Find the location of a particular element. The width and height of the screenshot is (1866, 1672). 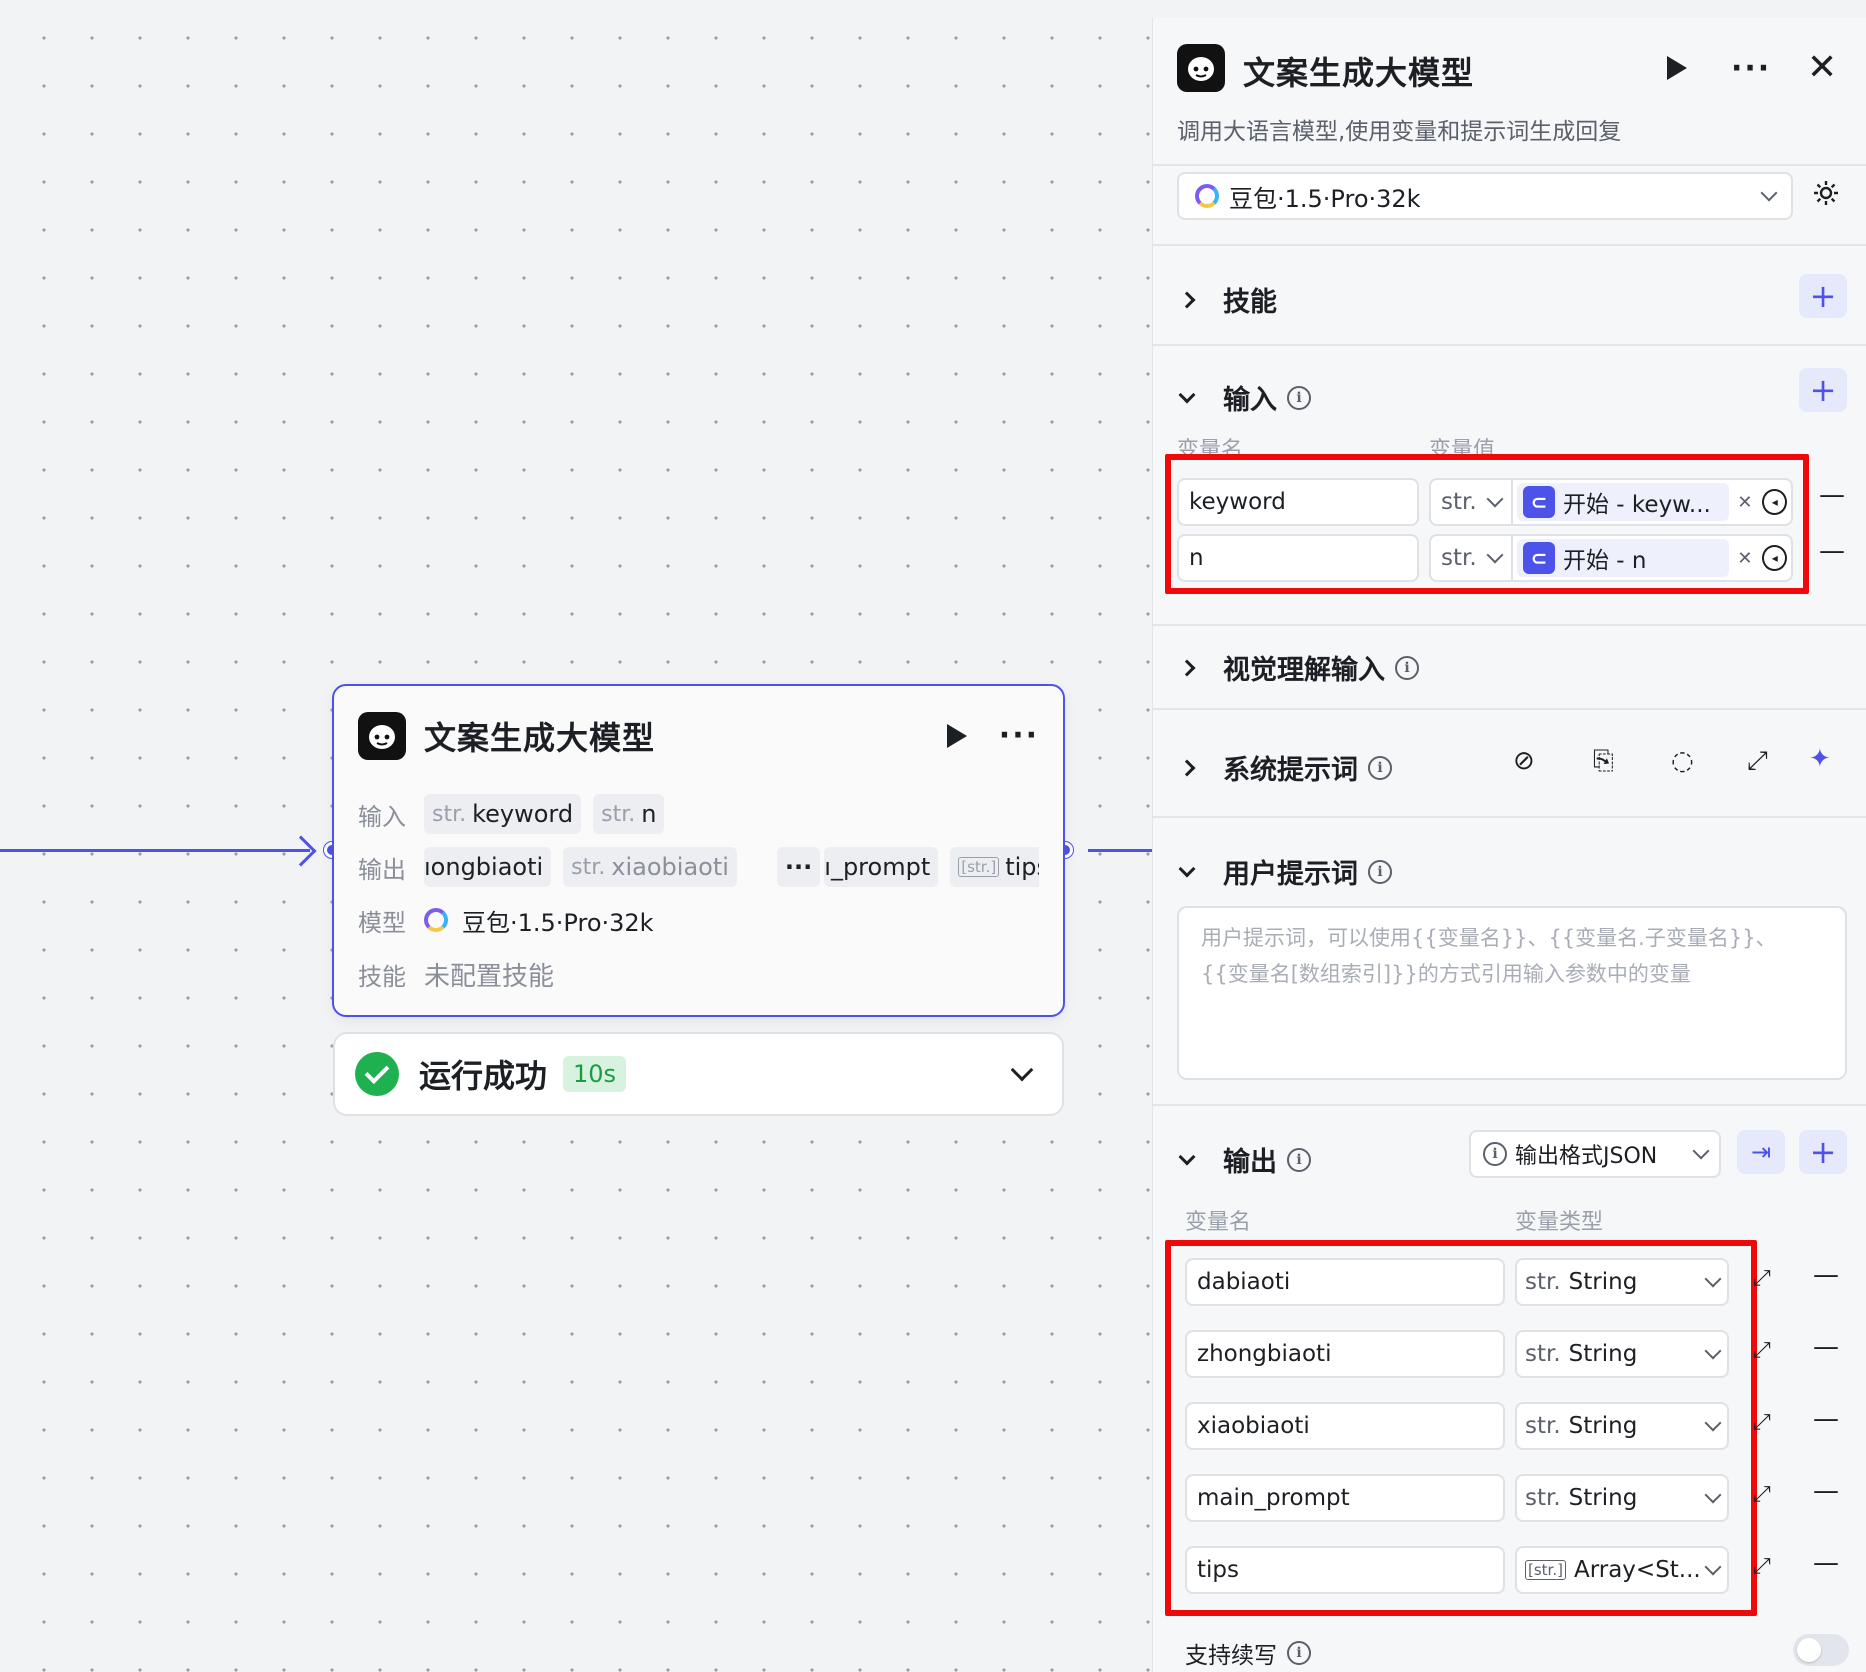

output-name-field: tips is located at coordinates (1345, 1570).